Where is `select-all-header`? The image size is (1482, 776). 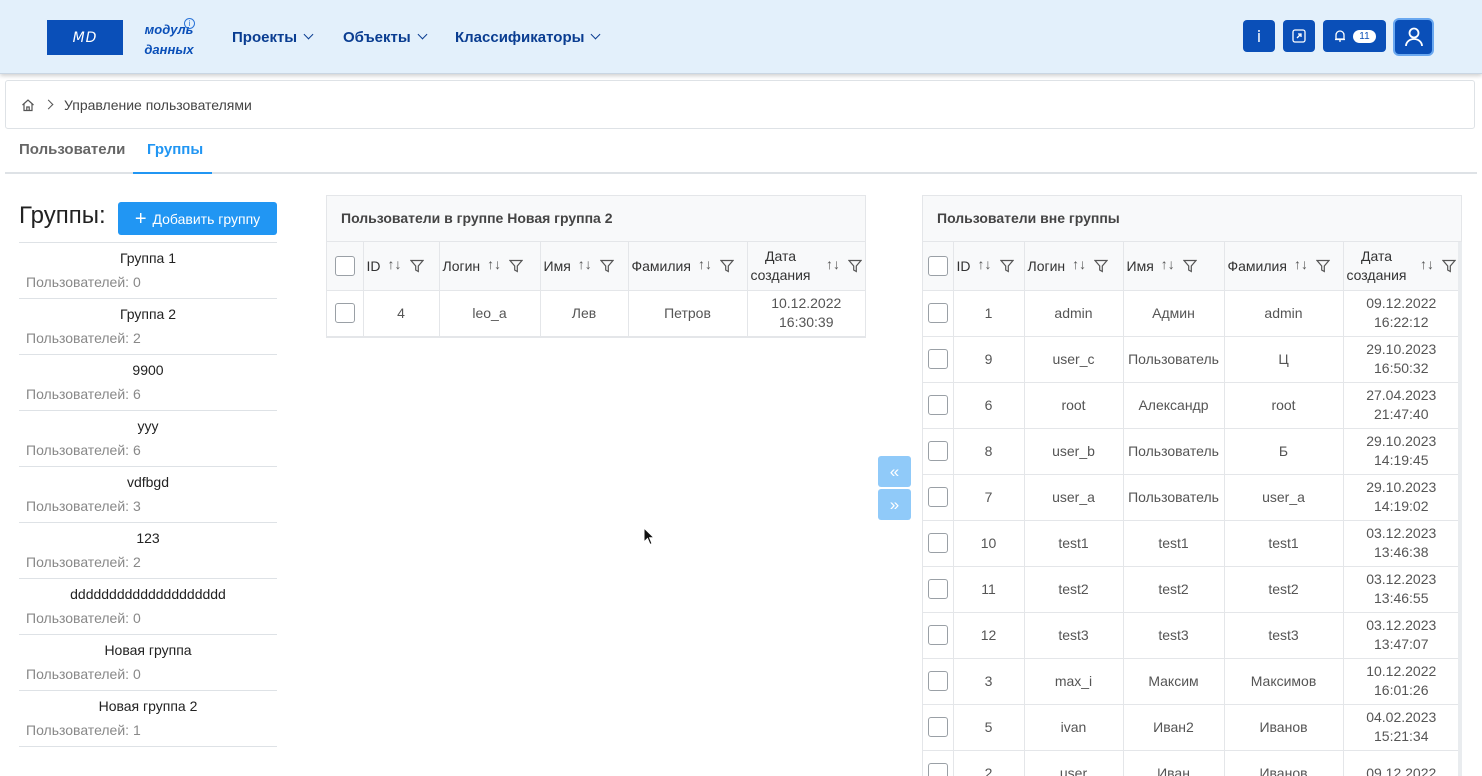 select-all-header is located at coordinates (345, 266).